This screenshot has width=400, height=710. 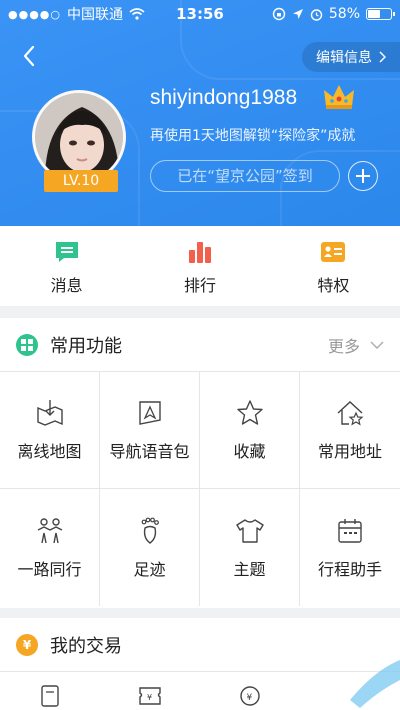 What do you see at coordinates (344, 58) in the screenshot?
I see `edit-profile-label: 编辑信息` at bounding box center [344, 58].